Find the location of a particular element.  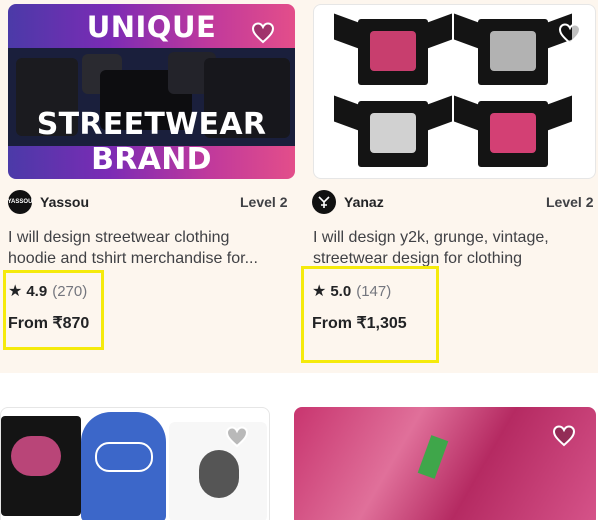

gig-title-line: I will design streetwear clothing is located at coordinates (119, 237).